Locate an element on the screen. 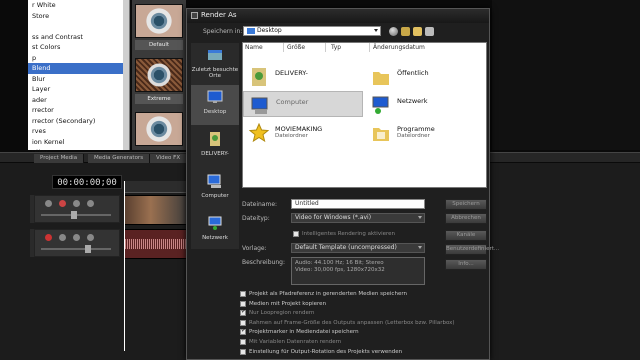  video-track-header is located at coordinates (77, 209).